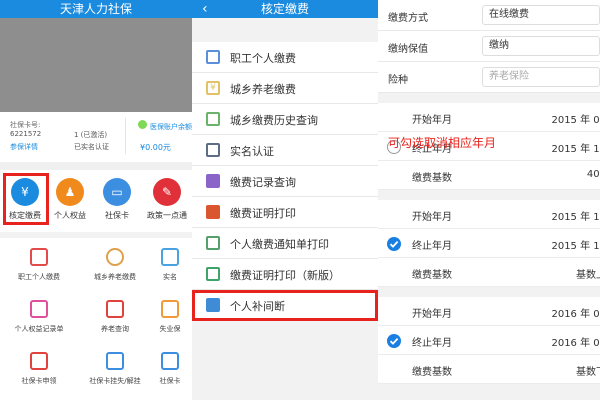 The width and height of the screenshot is (600, 400). Describe the element at coordinates (26, 134) in the screenshot. I see `card-number: 6221572` at that location.